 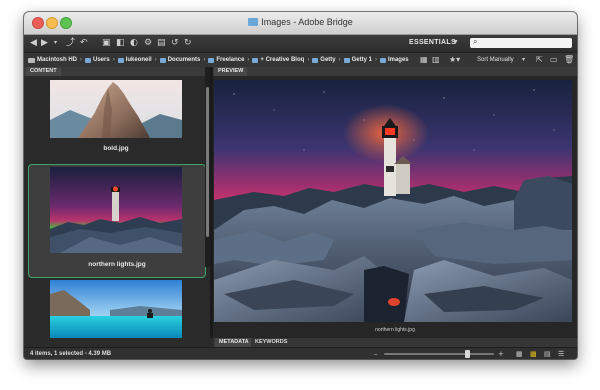 What do you see at coordinates (395, 71) in the screenshot?
I see `preview-panel-header: PREVIEW` at bounding box center [395, 71].